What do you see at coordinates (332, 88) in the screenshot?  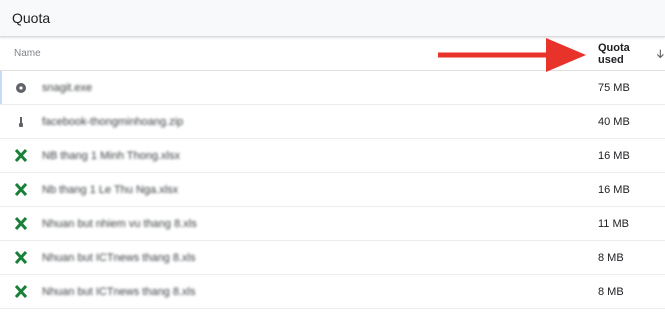 I see `table-row: snagit.exe 75 MB` at bounding box center [332, 88].